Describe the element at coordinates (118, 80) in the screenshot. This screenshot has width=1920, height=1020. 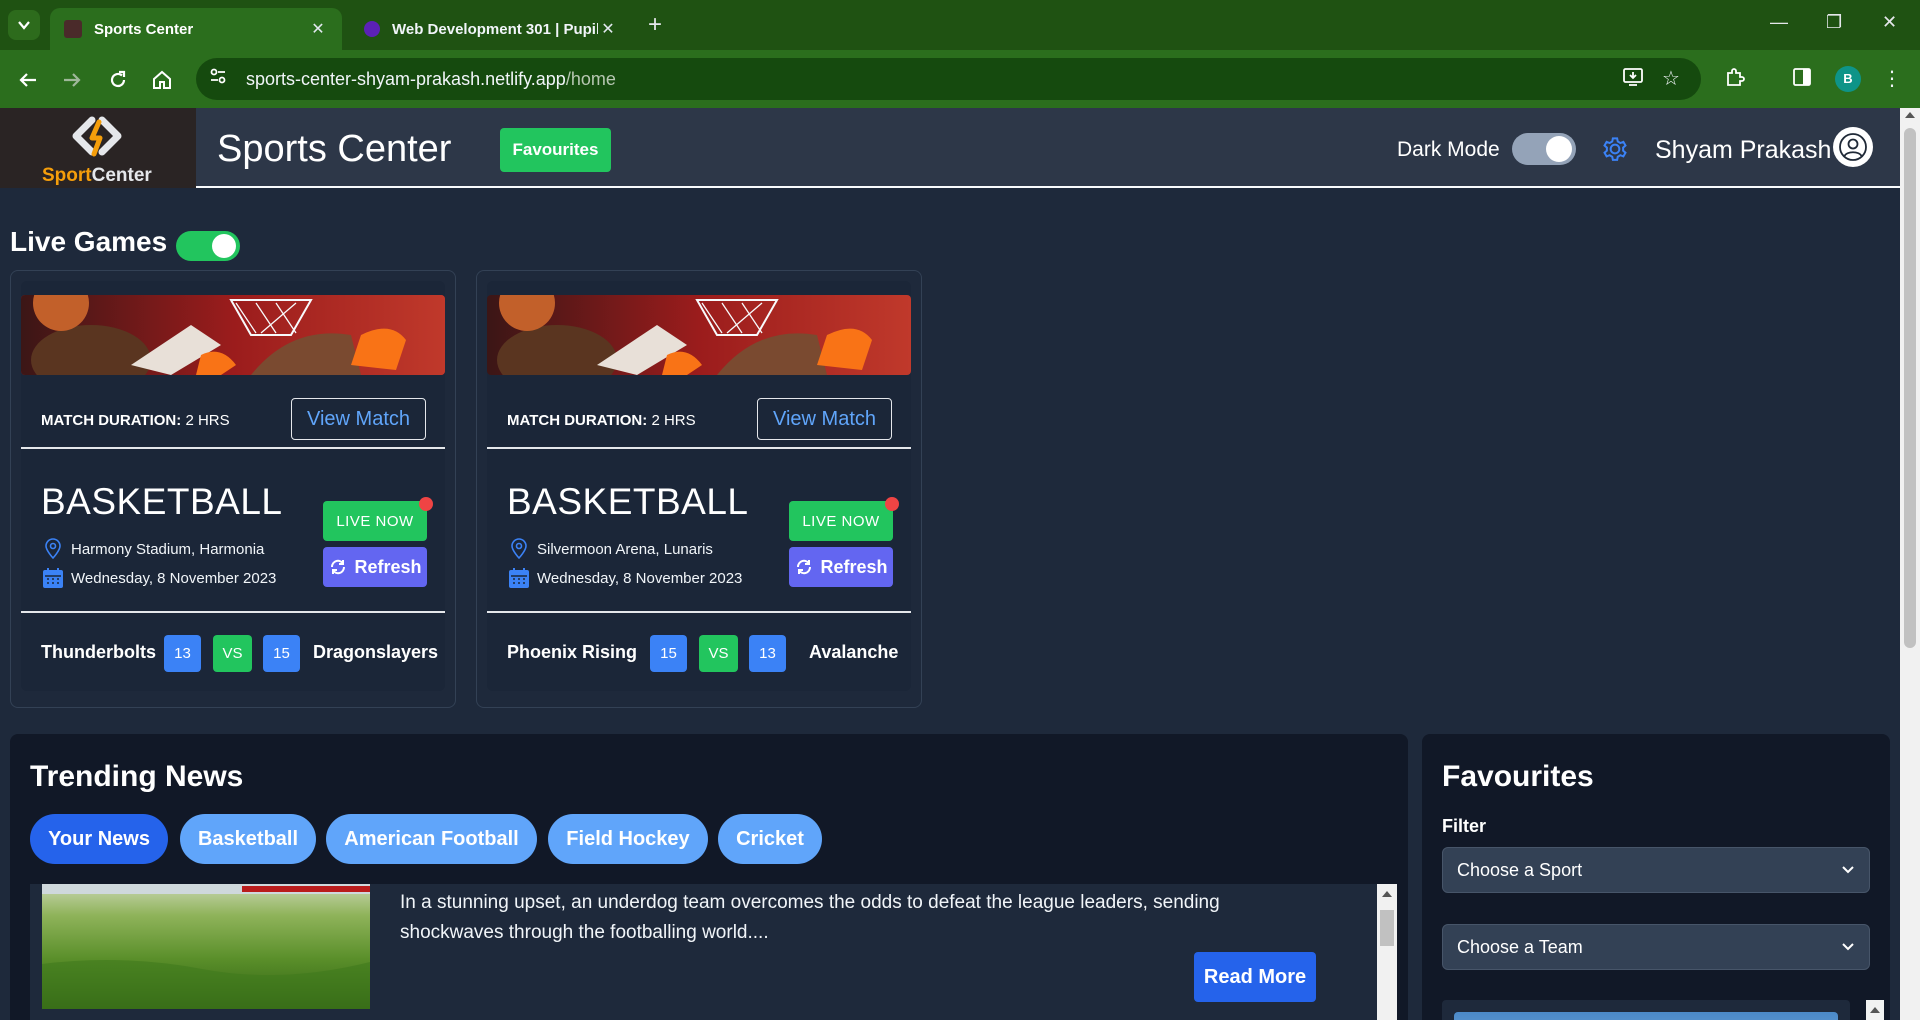
I see `reload-button` at that location.